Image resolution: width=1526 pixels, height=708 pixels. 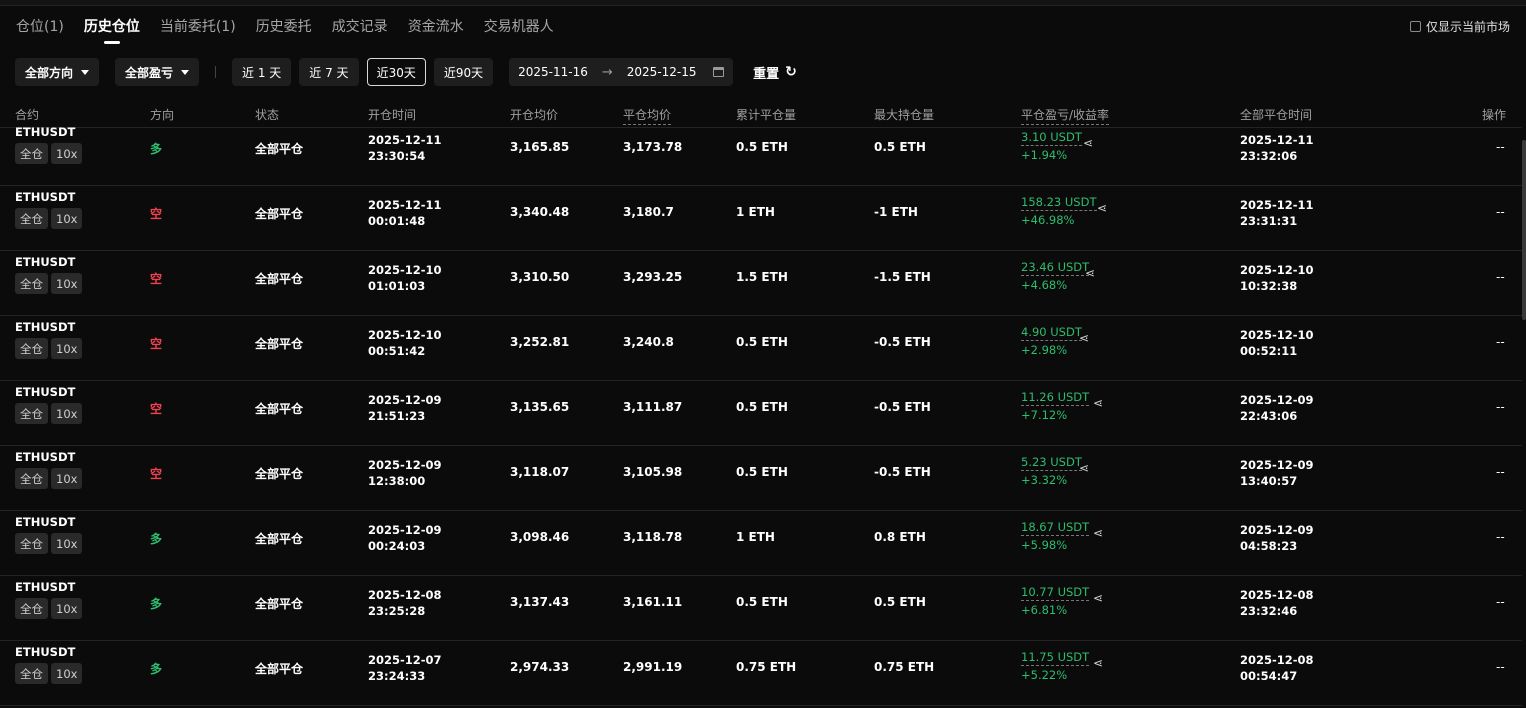 I want to click on range-7d-button: 近 7 天, so click(x=329, y=72).